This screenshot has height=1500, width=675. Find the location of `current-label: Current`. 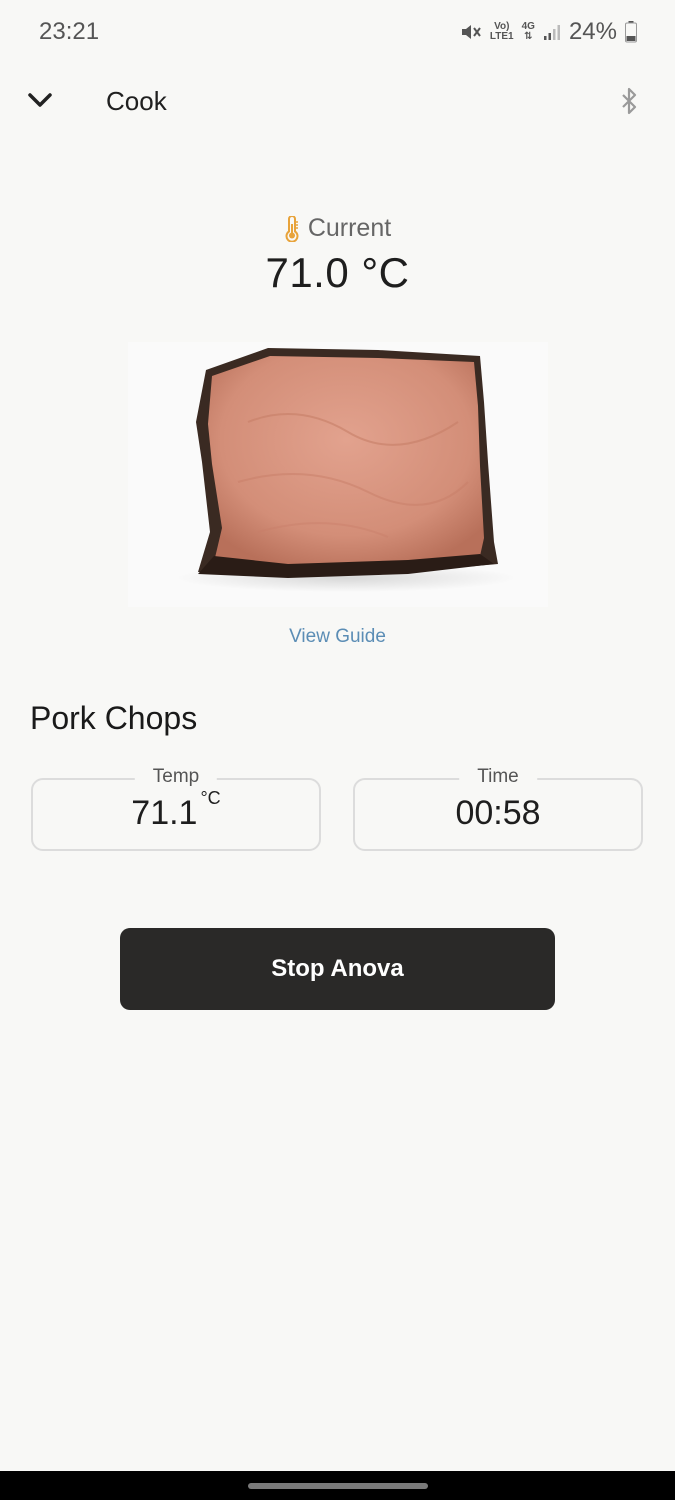

current-label: Current is located at coordinates (349, 228).